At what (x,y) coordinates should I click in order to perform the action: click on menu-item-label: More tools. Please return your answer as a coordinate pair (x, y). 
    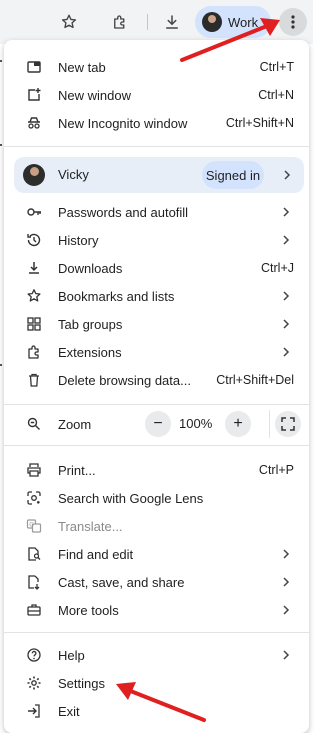
    Looking at the image, I should click on (88, 610).